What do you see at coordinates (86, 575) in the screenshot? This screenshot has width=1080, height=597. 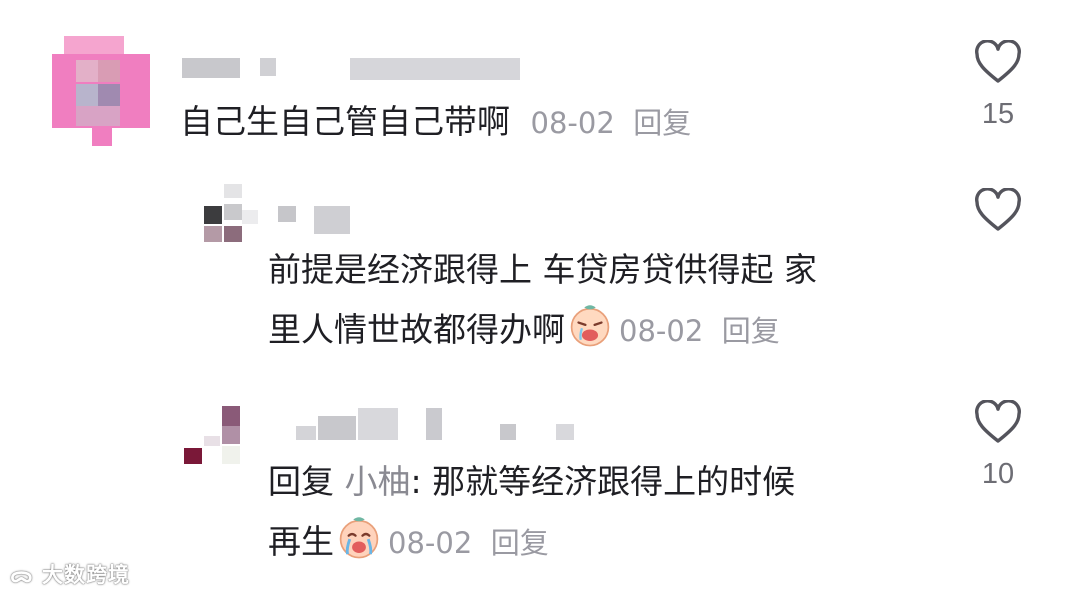 I see `watermark-text: 大数跨境` at bounding box center [86, 575].